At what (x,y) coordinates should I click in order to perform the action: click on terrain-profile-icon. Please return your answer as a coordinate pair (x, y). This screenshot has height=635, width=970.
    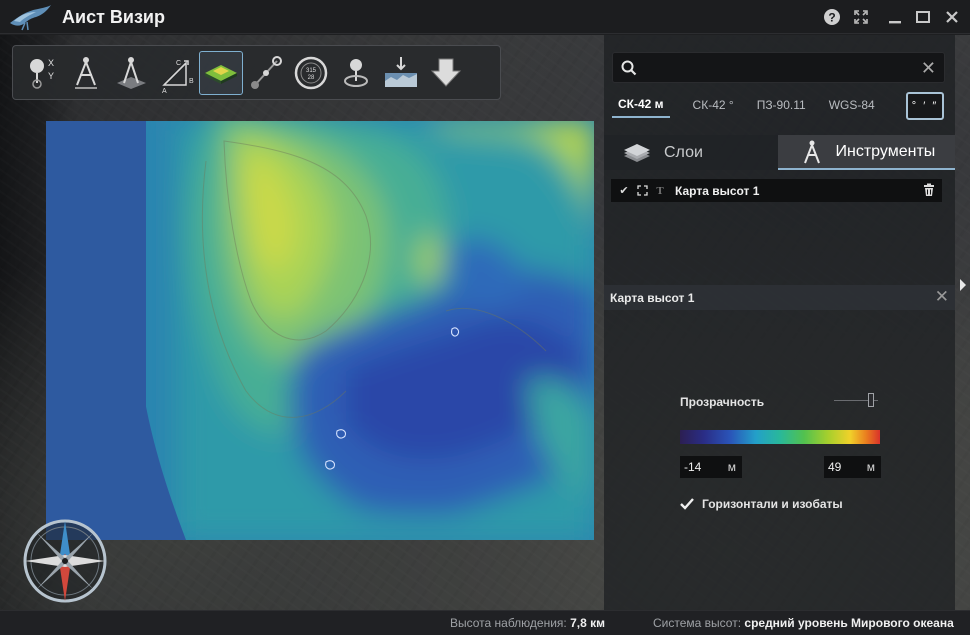
    Looking at the image, I should click on (401, 71).